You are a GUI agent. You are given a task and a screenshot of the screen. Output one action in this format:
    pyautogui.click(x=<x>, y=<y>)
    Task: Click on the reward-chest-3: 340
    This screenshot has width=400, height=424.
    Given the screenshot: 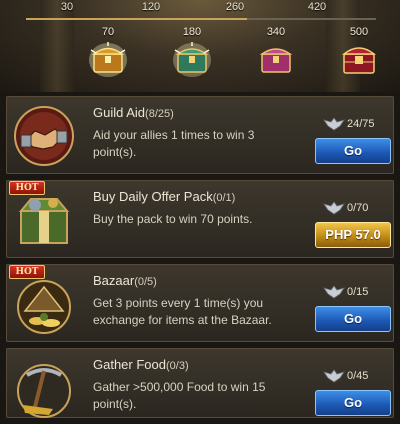 What is the action you would take?
    pyautogui.click(x=276, y=58)
    